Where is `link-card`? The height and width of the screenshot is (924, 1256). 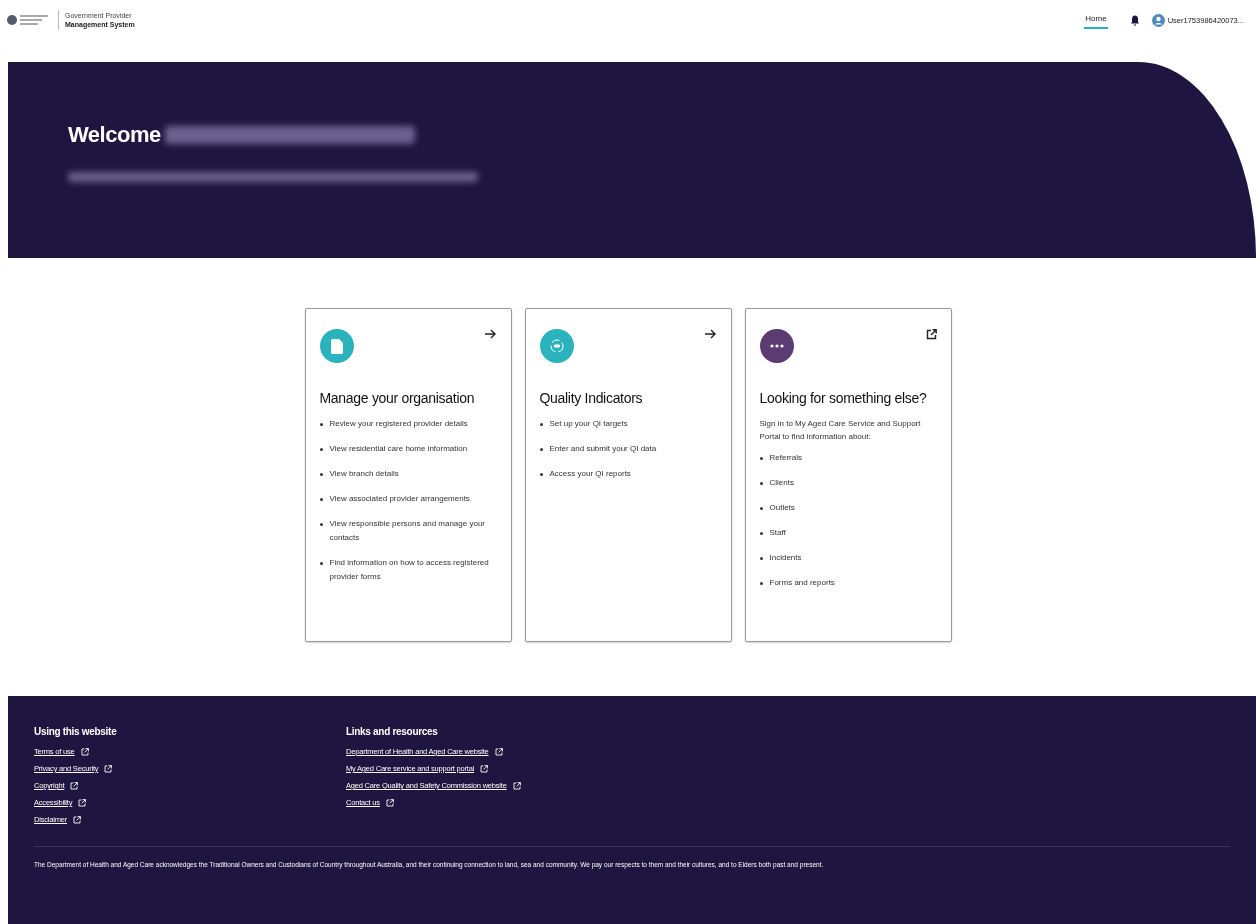 link-card is located at coordinates (408, 475).